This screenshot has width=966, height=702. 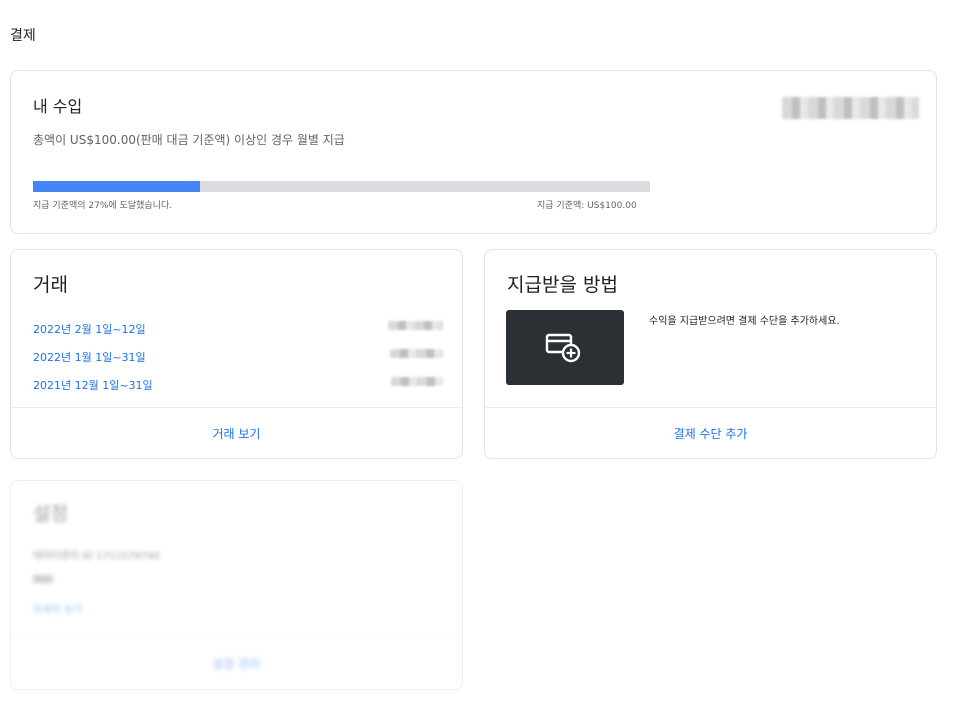 I want to click on transaction-period-link: 2022년 1월 1일~31일, so click(x=89, y=357).